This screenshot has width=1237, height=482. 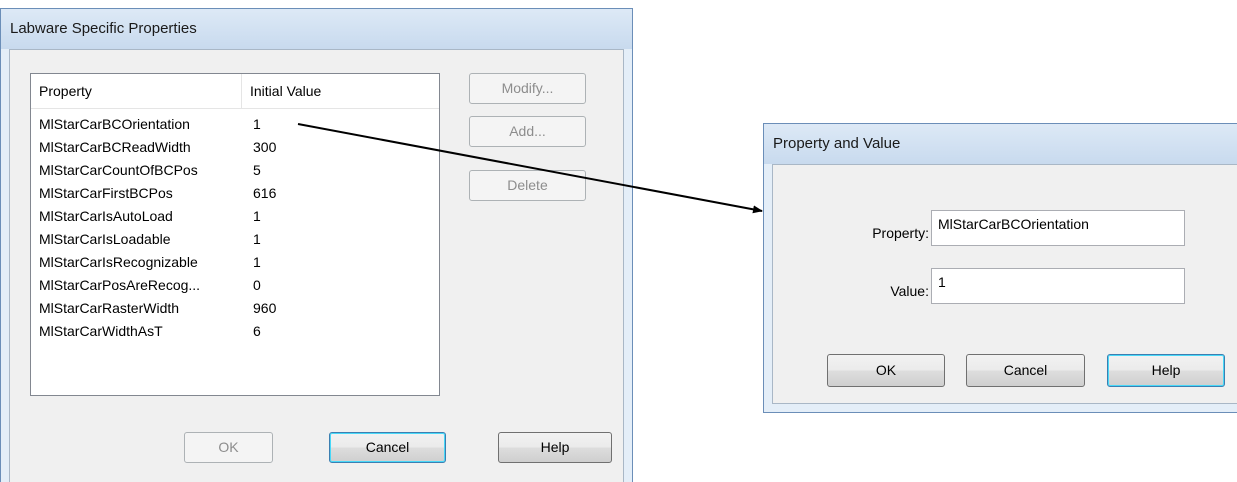 I want to click on table-row: MlStarCarWidthAsT 6, so click(x=235, y=331).